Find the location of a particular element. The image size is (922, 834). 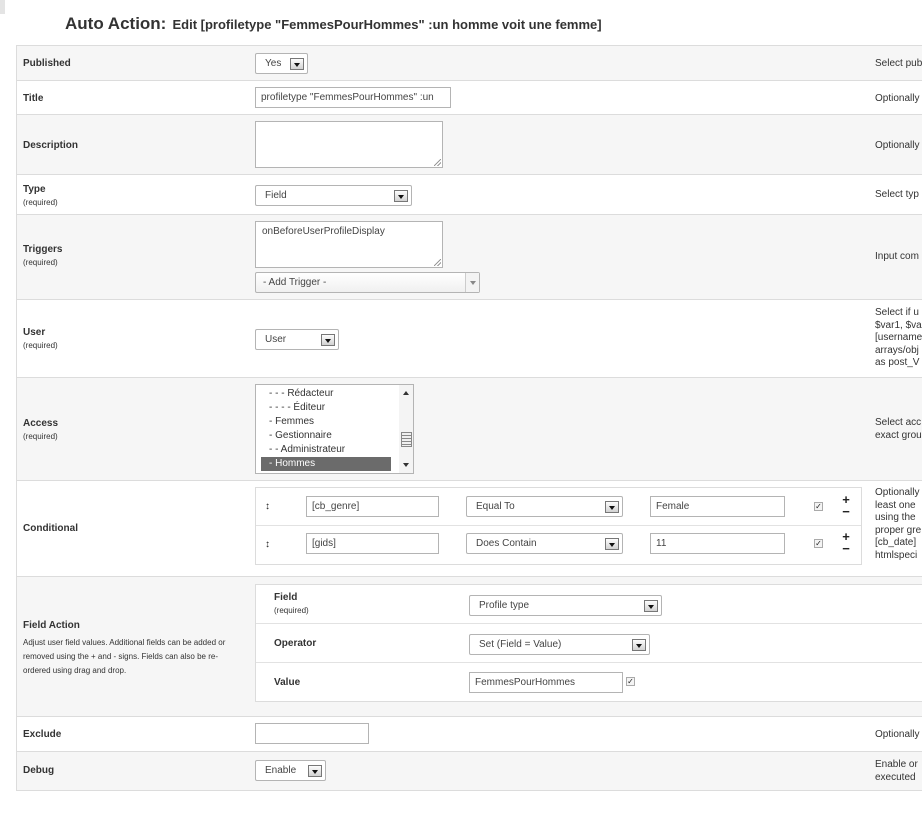

triggers-textarea: onBeforeUserProfileDisplay is located at coordinates (349, 244).